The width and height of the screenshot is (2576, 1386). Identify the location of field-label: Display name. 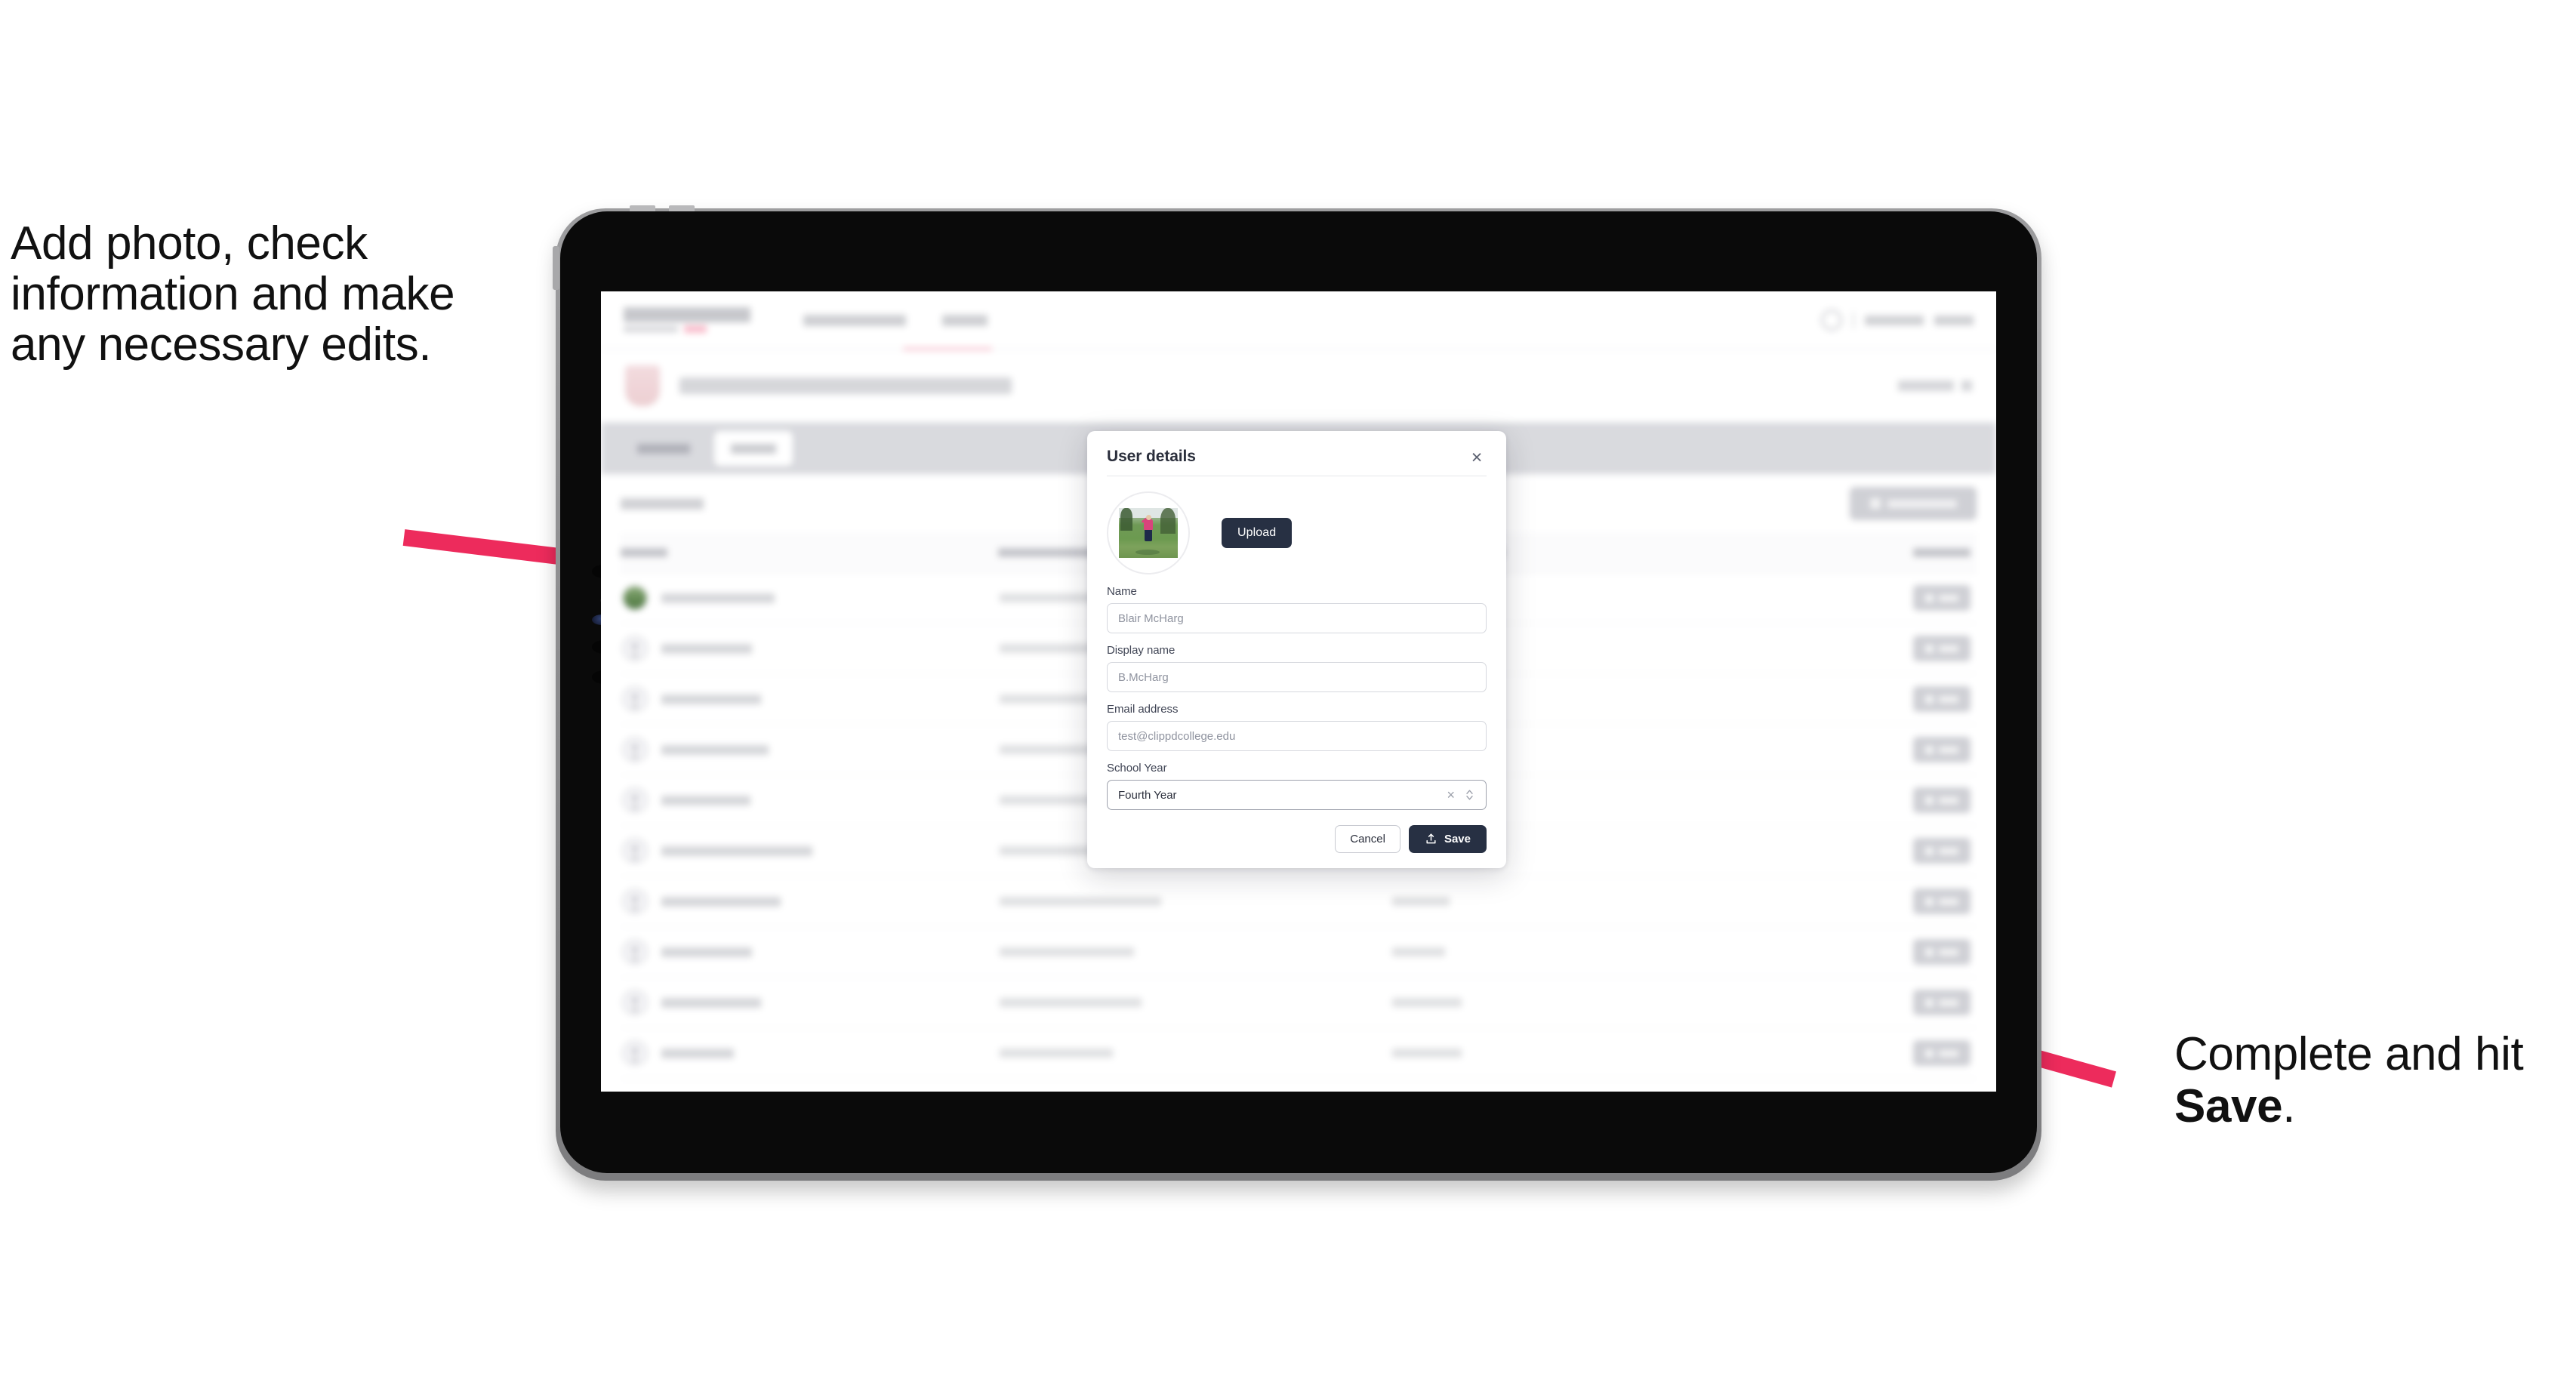
(1141, 650).